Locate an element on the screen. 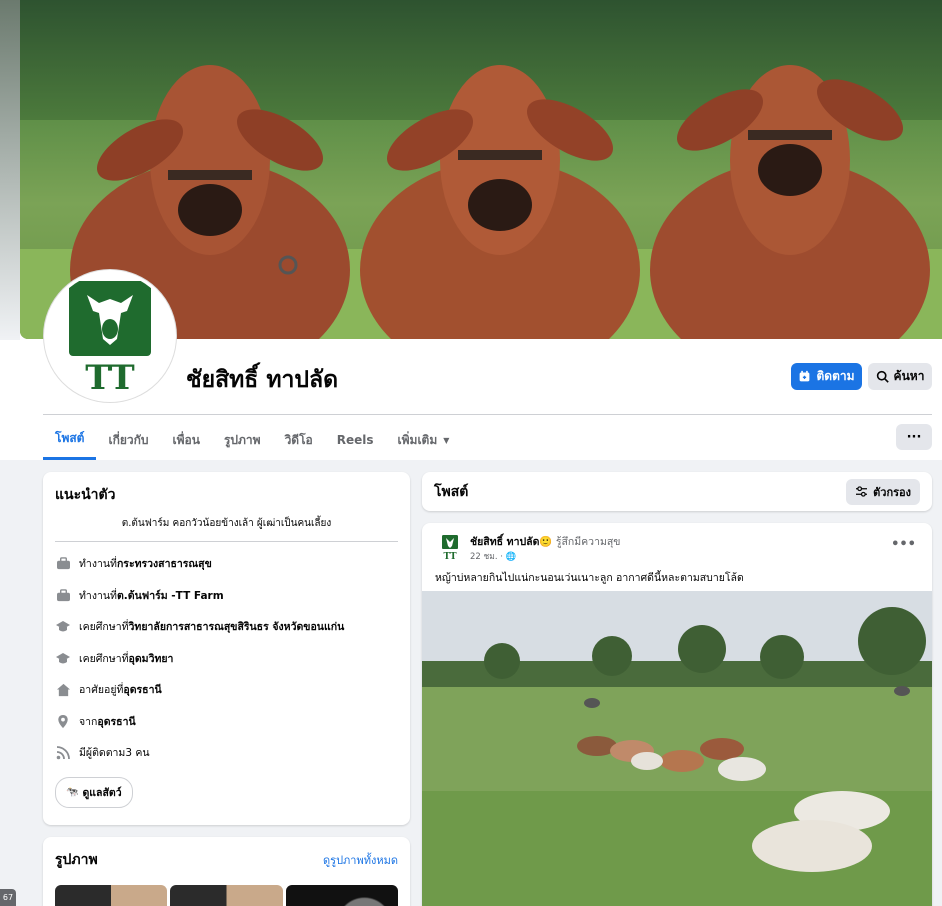 The width and height of the screenshot is (942, 906). search-button: ค้นหา is located at coordinates (900, 376).